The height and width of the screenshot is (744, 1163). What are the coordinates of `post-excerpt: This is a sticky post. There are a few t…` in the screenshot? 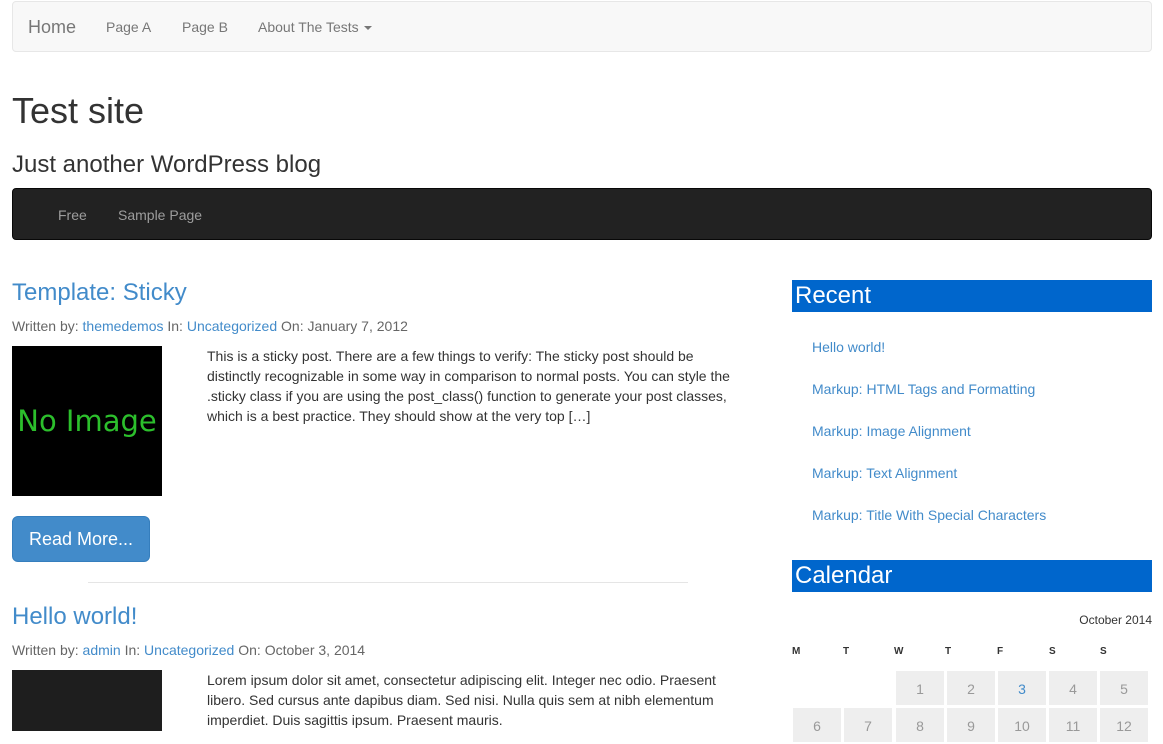 It's located at (468, 386).